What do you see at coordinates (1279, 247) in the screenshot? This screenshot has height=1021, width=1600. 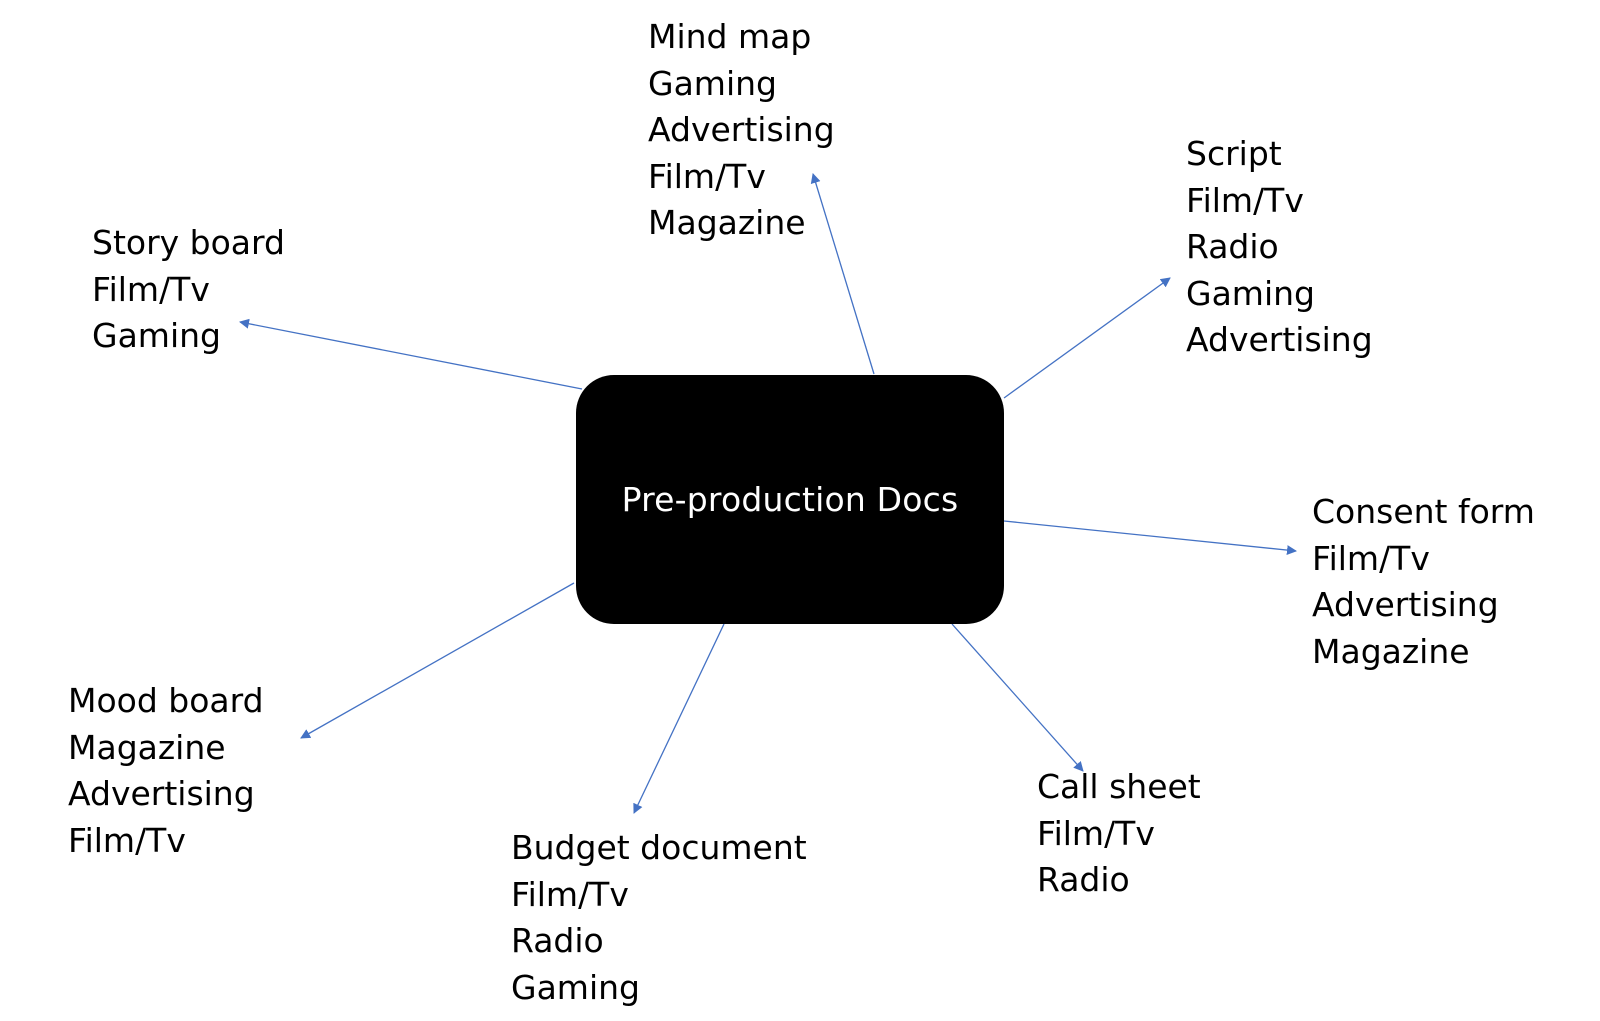 I see `node-script: Script Film/Tv Radio Gaming Advertising` at bounding box center [1279, 247].